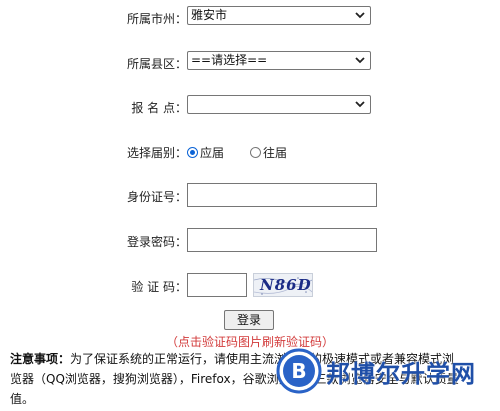  I want to click on grade-radio-group: 应届 往届, so click(250, 152).